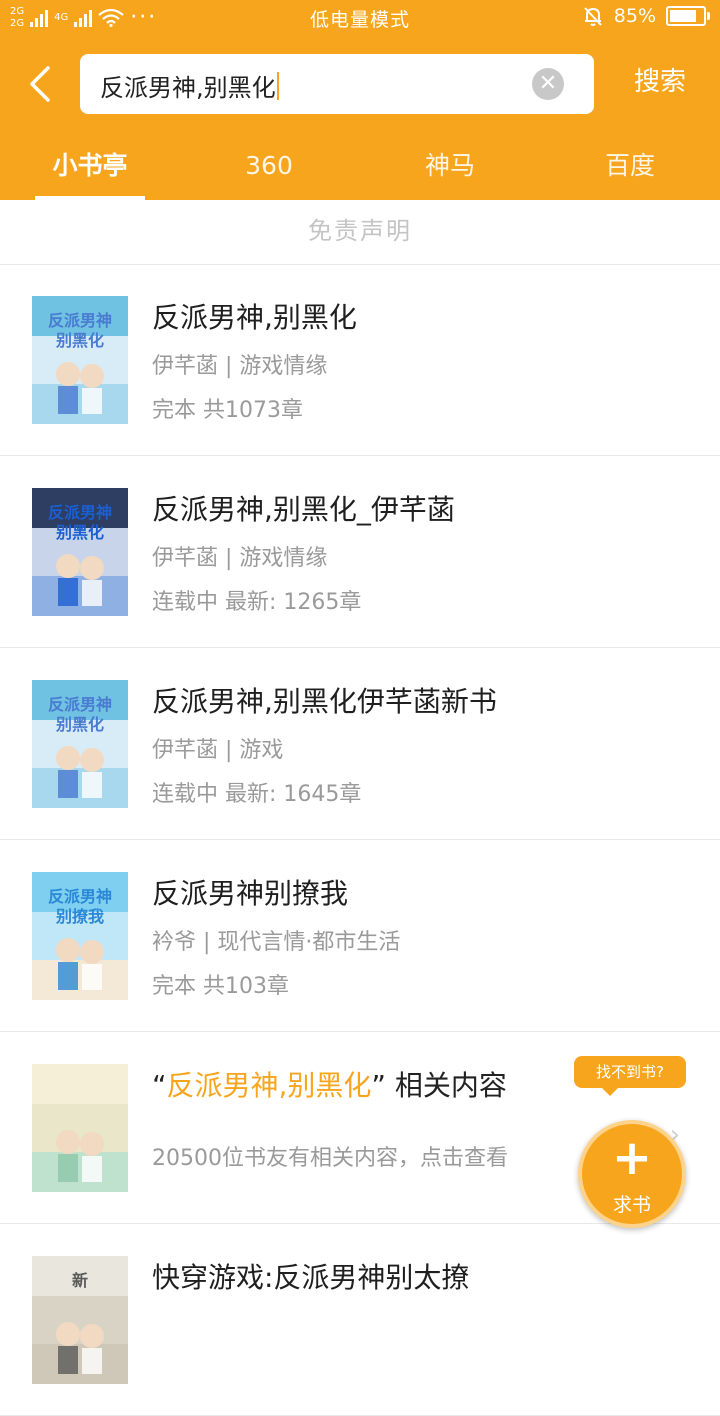  What do you see at coordinates (311, 1277) in the screenshot?
I see `book-title: 快穿游戏:反派男神别太撩` at bounding box center [311, 1277].